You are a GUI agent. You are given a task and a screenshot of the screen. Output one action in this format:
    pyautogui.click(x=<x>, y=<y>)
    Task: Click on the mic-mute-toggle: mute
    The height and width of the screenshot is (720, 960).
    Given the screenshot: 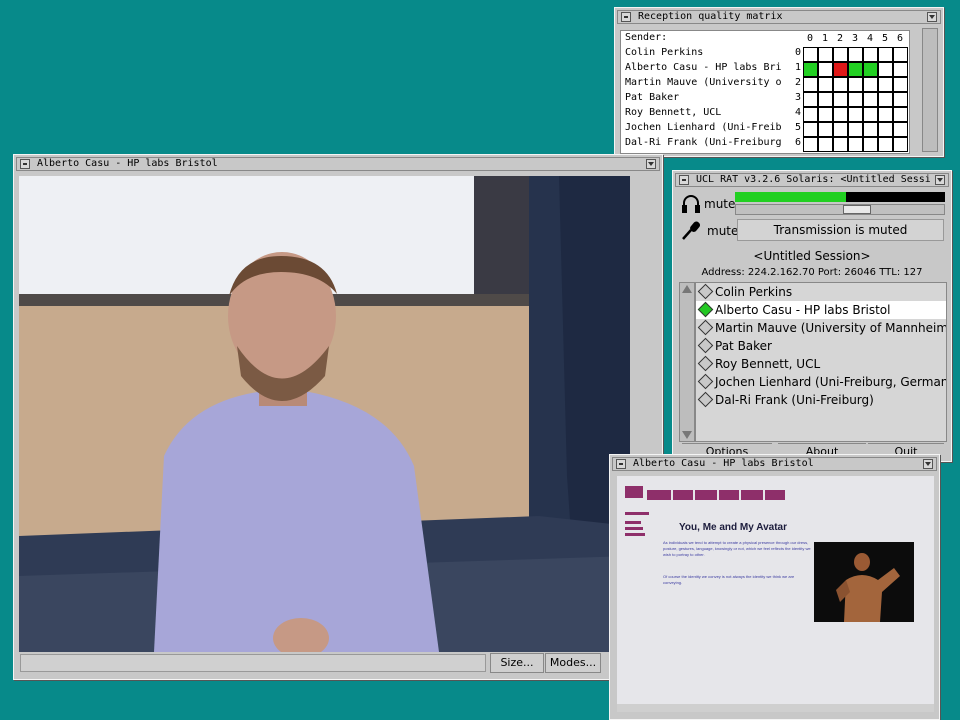 What is the action you would take?
    pyautogui.click(x=722, y=231)
    